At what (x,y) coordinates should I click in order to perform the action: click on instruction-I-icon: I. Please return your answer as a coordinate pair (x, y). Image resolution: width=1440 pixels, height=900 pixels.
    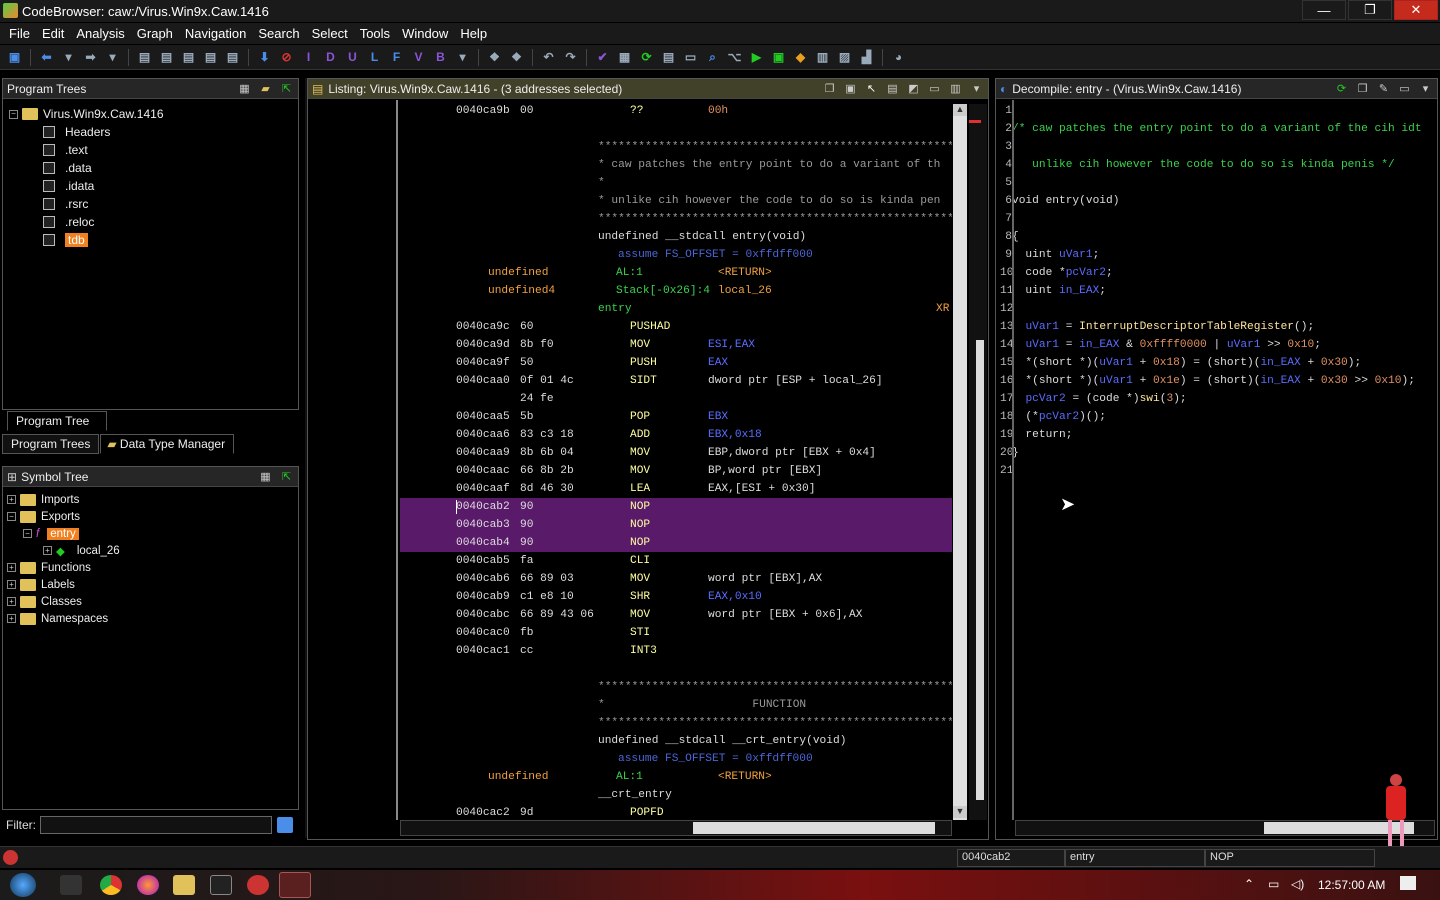
    Looking at the image, I should click on (308, 57).